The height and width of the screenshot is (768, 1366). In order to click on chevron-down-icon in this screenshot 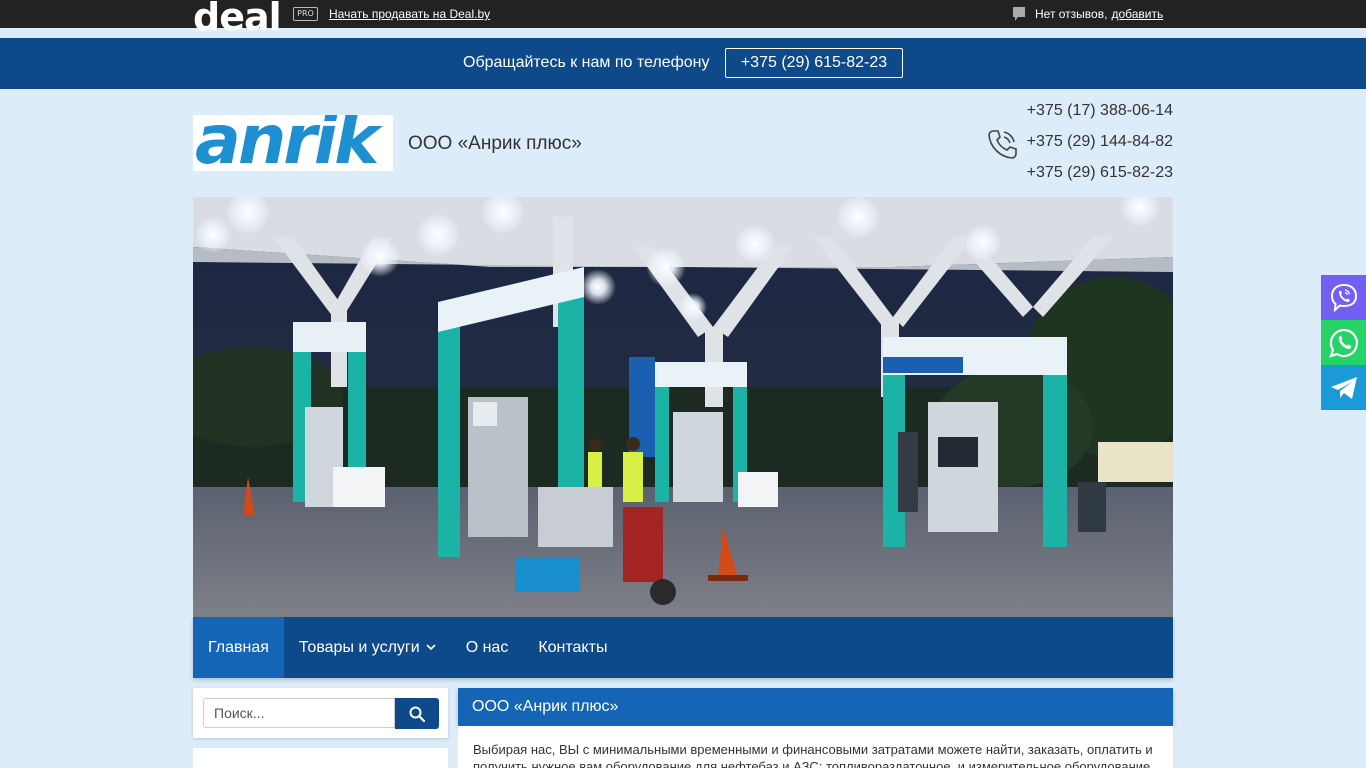, I will do `click(431, 647)`.